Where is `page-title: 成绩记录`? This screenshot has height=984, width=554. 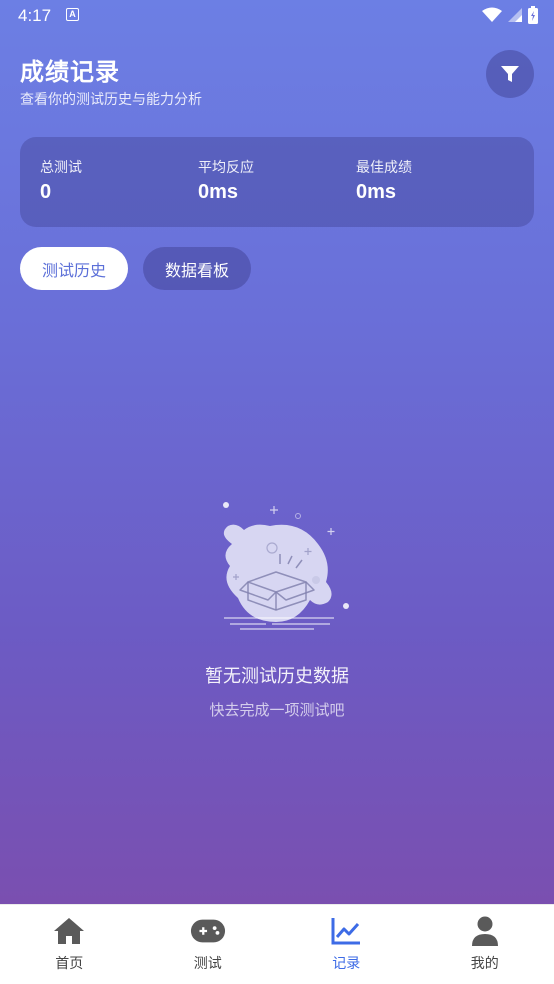
page-title: 成绩记录 is located at coordinates (70, 72).